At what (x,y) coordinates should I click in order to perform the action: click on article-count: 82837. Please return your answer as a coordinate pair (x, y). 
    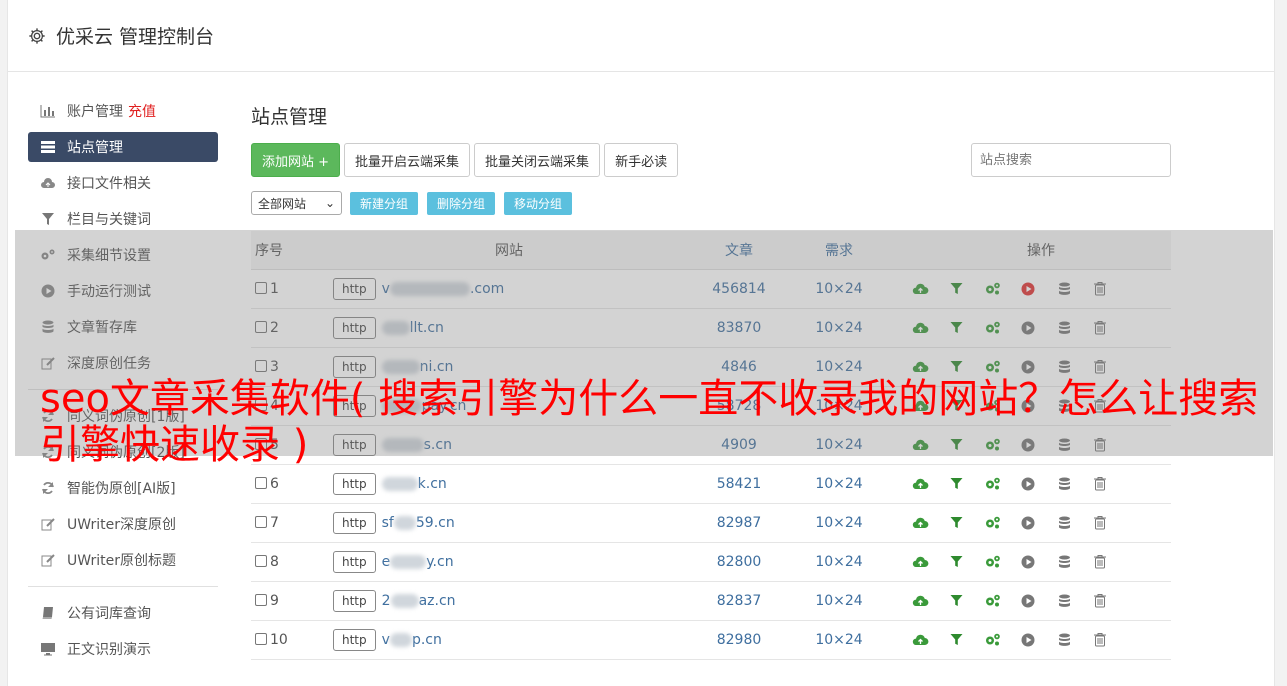
    Looking at the image, I should click on (739, 601).